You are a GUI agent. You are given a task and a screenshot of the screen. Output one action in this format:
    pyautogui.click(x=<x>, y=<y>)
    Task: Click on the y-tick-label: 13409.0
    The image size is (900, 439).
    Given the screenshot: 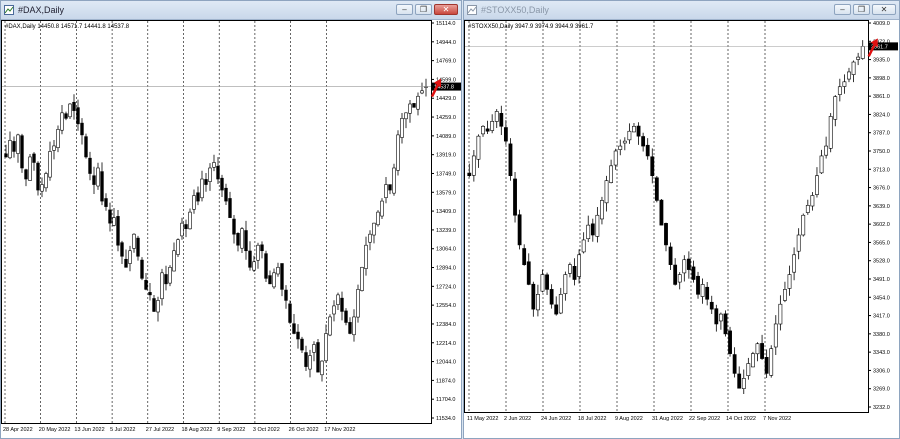 What is the action you would take?
    pyautogui.click(x=446, y=212)
    